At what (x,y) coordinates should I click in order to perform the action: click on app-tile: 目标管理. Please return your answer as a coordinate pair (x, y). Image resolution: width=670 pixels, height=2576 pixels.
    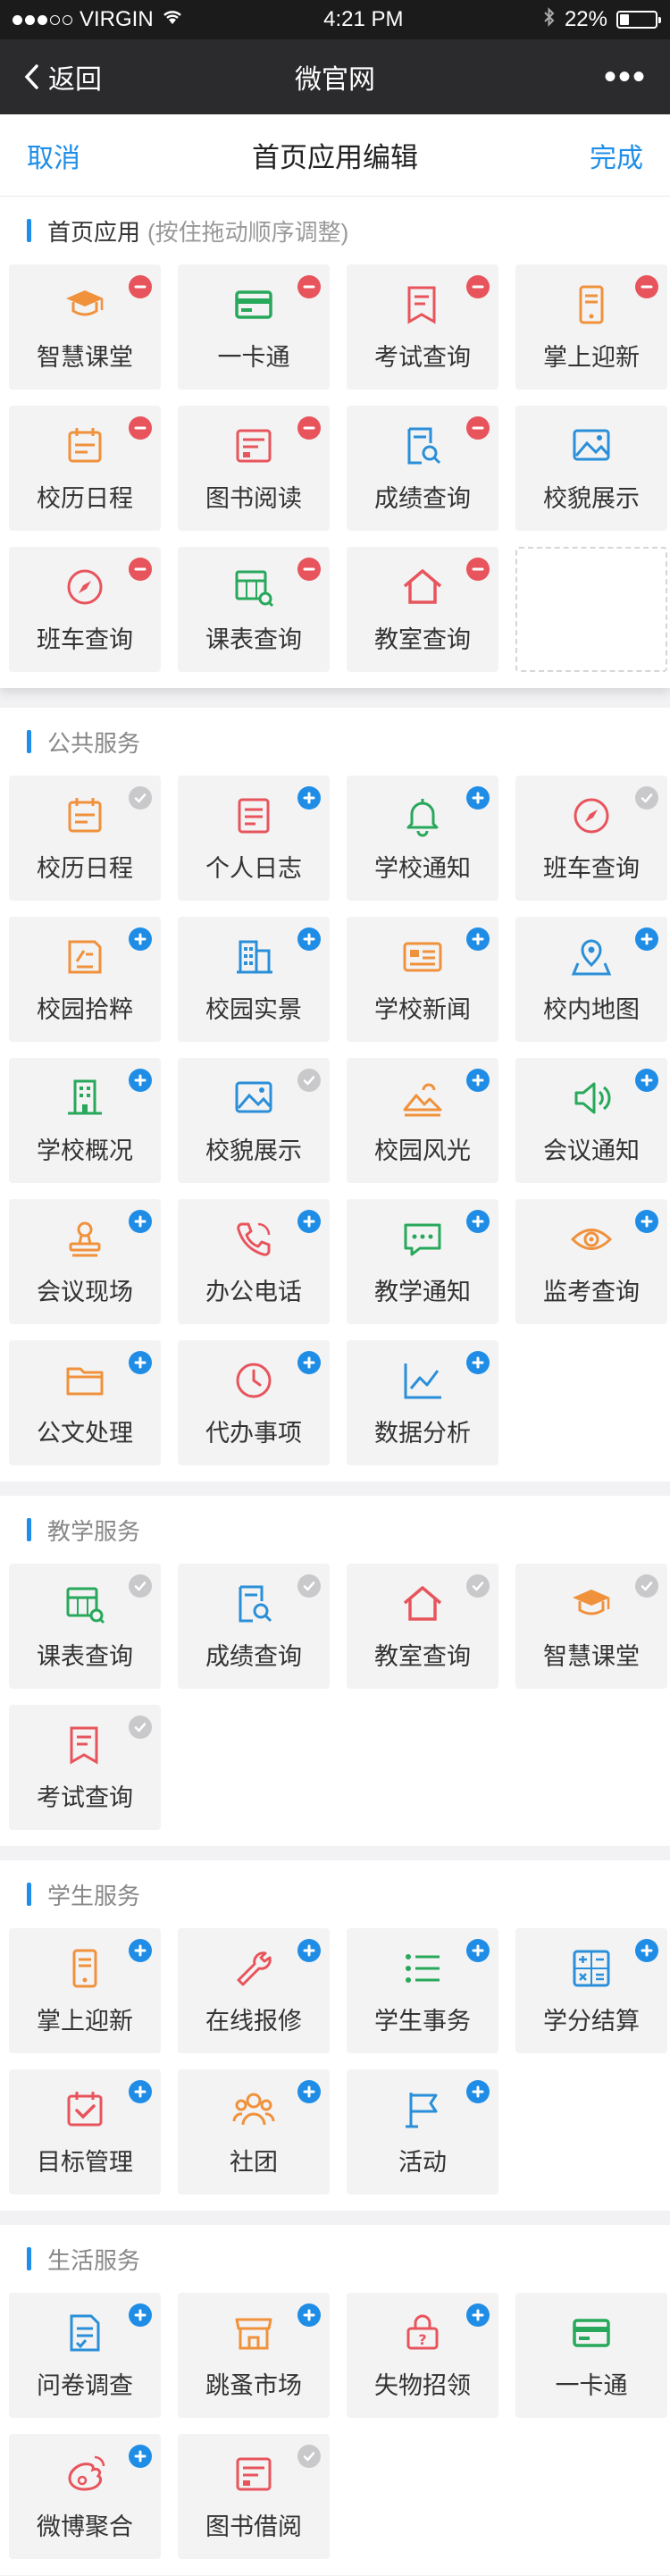
    Looking at the image, I should click on (85, 2132).